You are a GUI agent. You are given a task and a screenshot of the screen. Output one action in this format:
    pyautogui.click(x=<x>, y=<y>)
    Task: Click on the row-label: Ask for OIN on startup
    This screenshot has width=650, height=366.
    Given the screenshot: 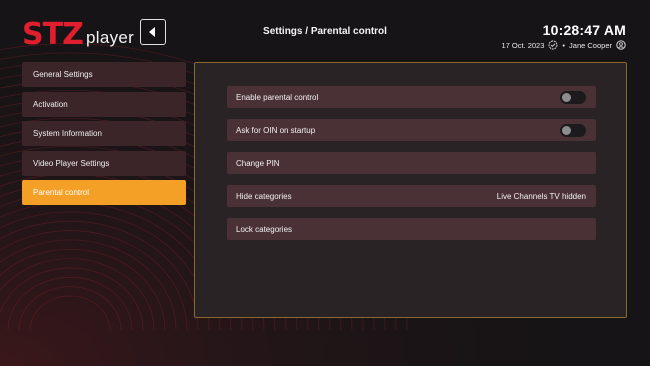 What is the action you would take?
    pyautogui.click(x=276, y=130)
    